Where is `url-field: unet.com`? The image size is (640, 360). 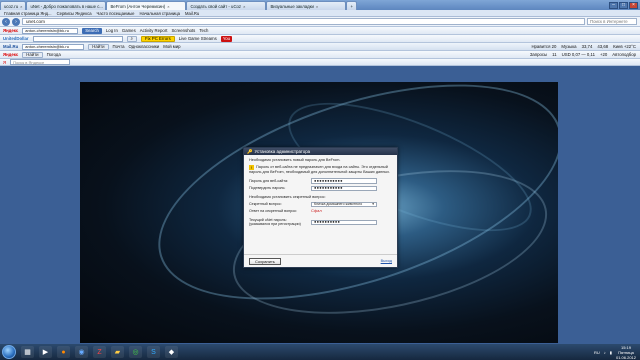 url-field: unet.com is located at coordinates (303, 21).